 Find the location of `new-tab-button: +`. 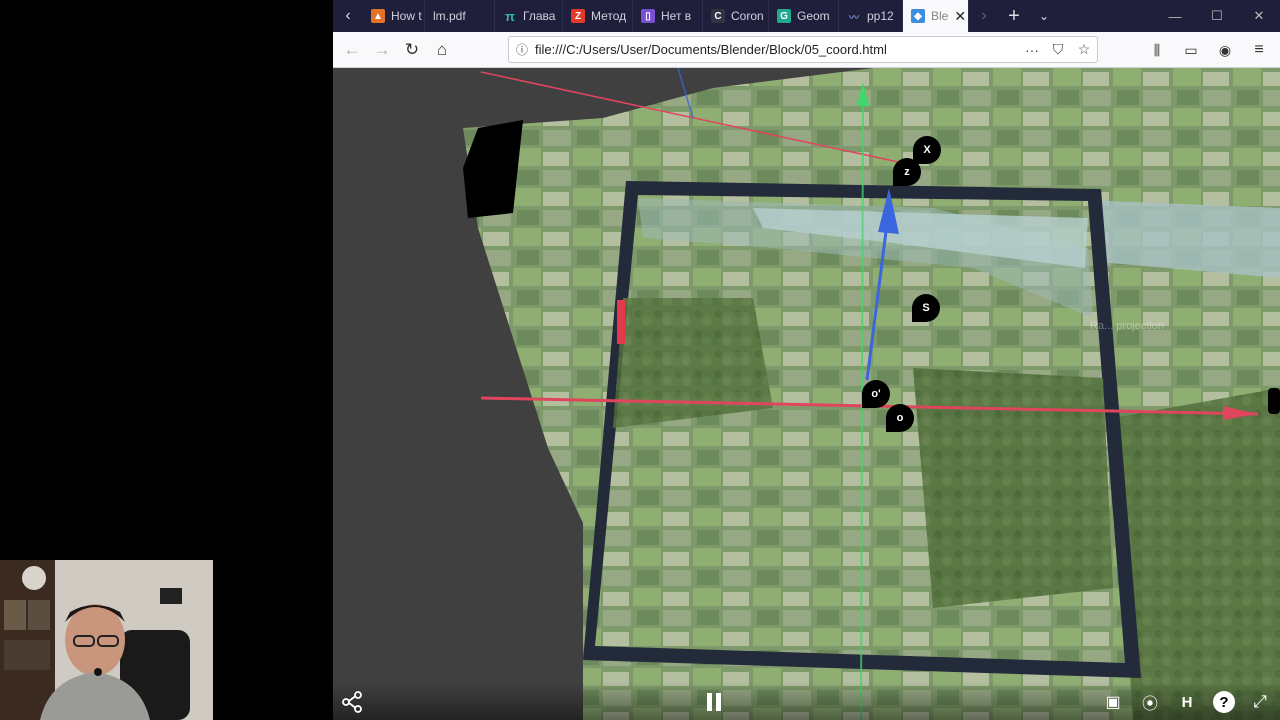

new-tab-button: + is located at coordinates (1014, 16).